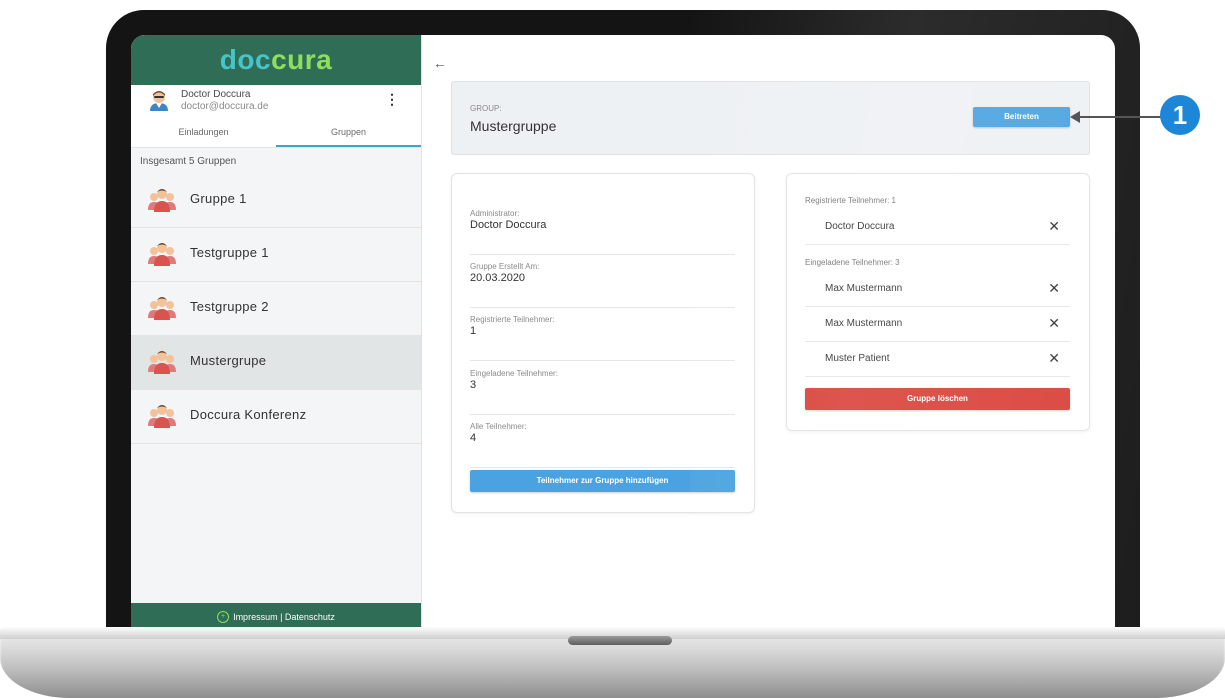  What do you see at coordinates (851, 200) in the screenshot?
I see `registered-heading: Registrierte Teilnehmer: 1` at bounding box center [851, 200].